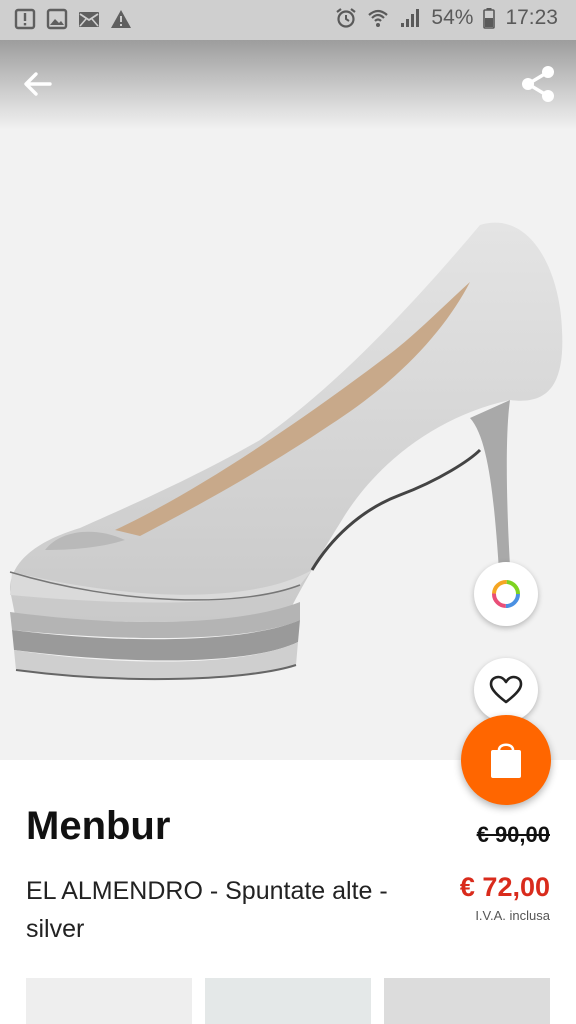 This screenshot has height=1024, width=576. Describe the element at coordinates (98, 826) in the screenshot. I see `brand-name: Menbur` at that location.